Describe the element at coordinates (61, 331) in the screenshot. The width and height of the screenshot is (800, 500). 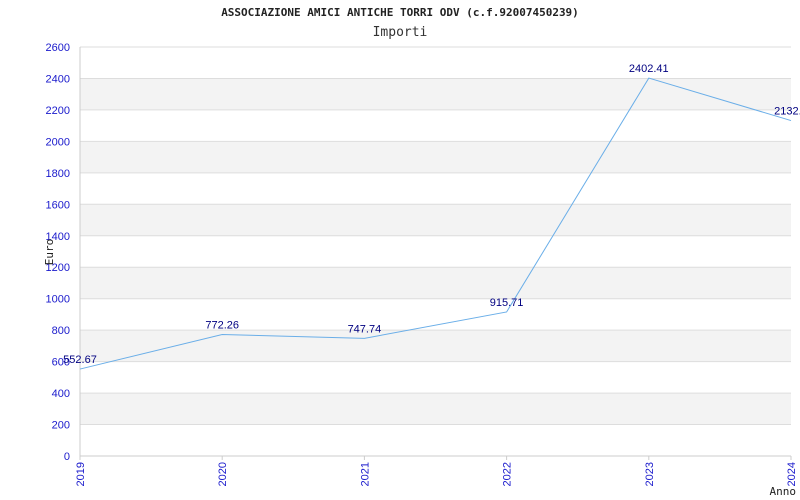
I see `y-tick-label: 800` at that location.